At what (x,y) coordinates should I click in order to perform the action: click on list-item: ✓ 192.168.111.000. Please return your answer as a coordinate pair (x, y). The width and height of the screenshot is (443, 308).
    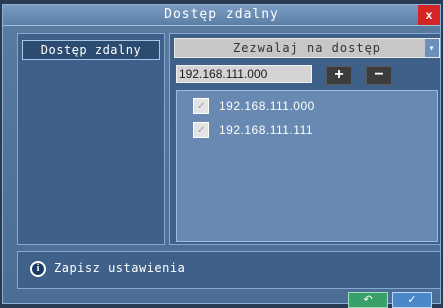
    Looking at the image, I should click on (254, 106).